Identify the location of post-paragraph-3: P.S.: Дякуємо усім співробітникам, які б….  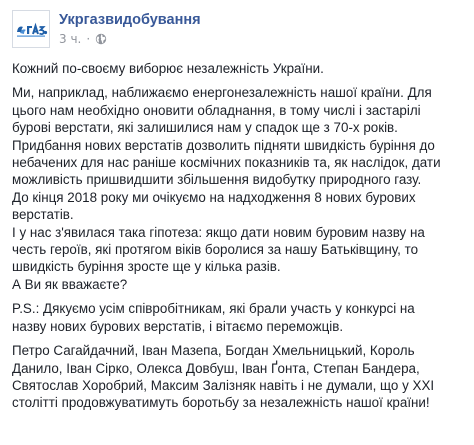
(238, 317).